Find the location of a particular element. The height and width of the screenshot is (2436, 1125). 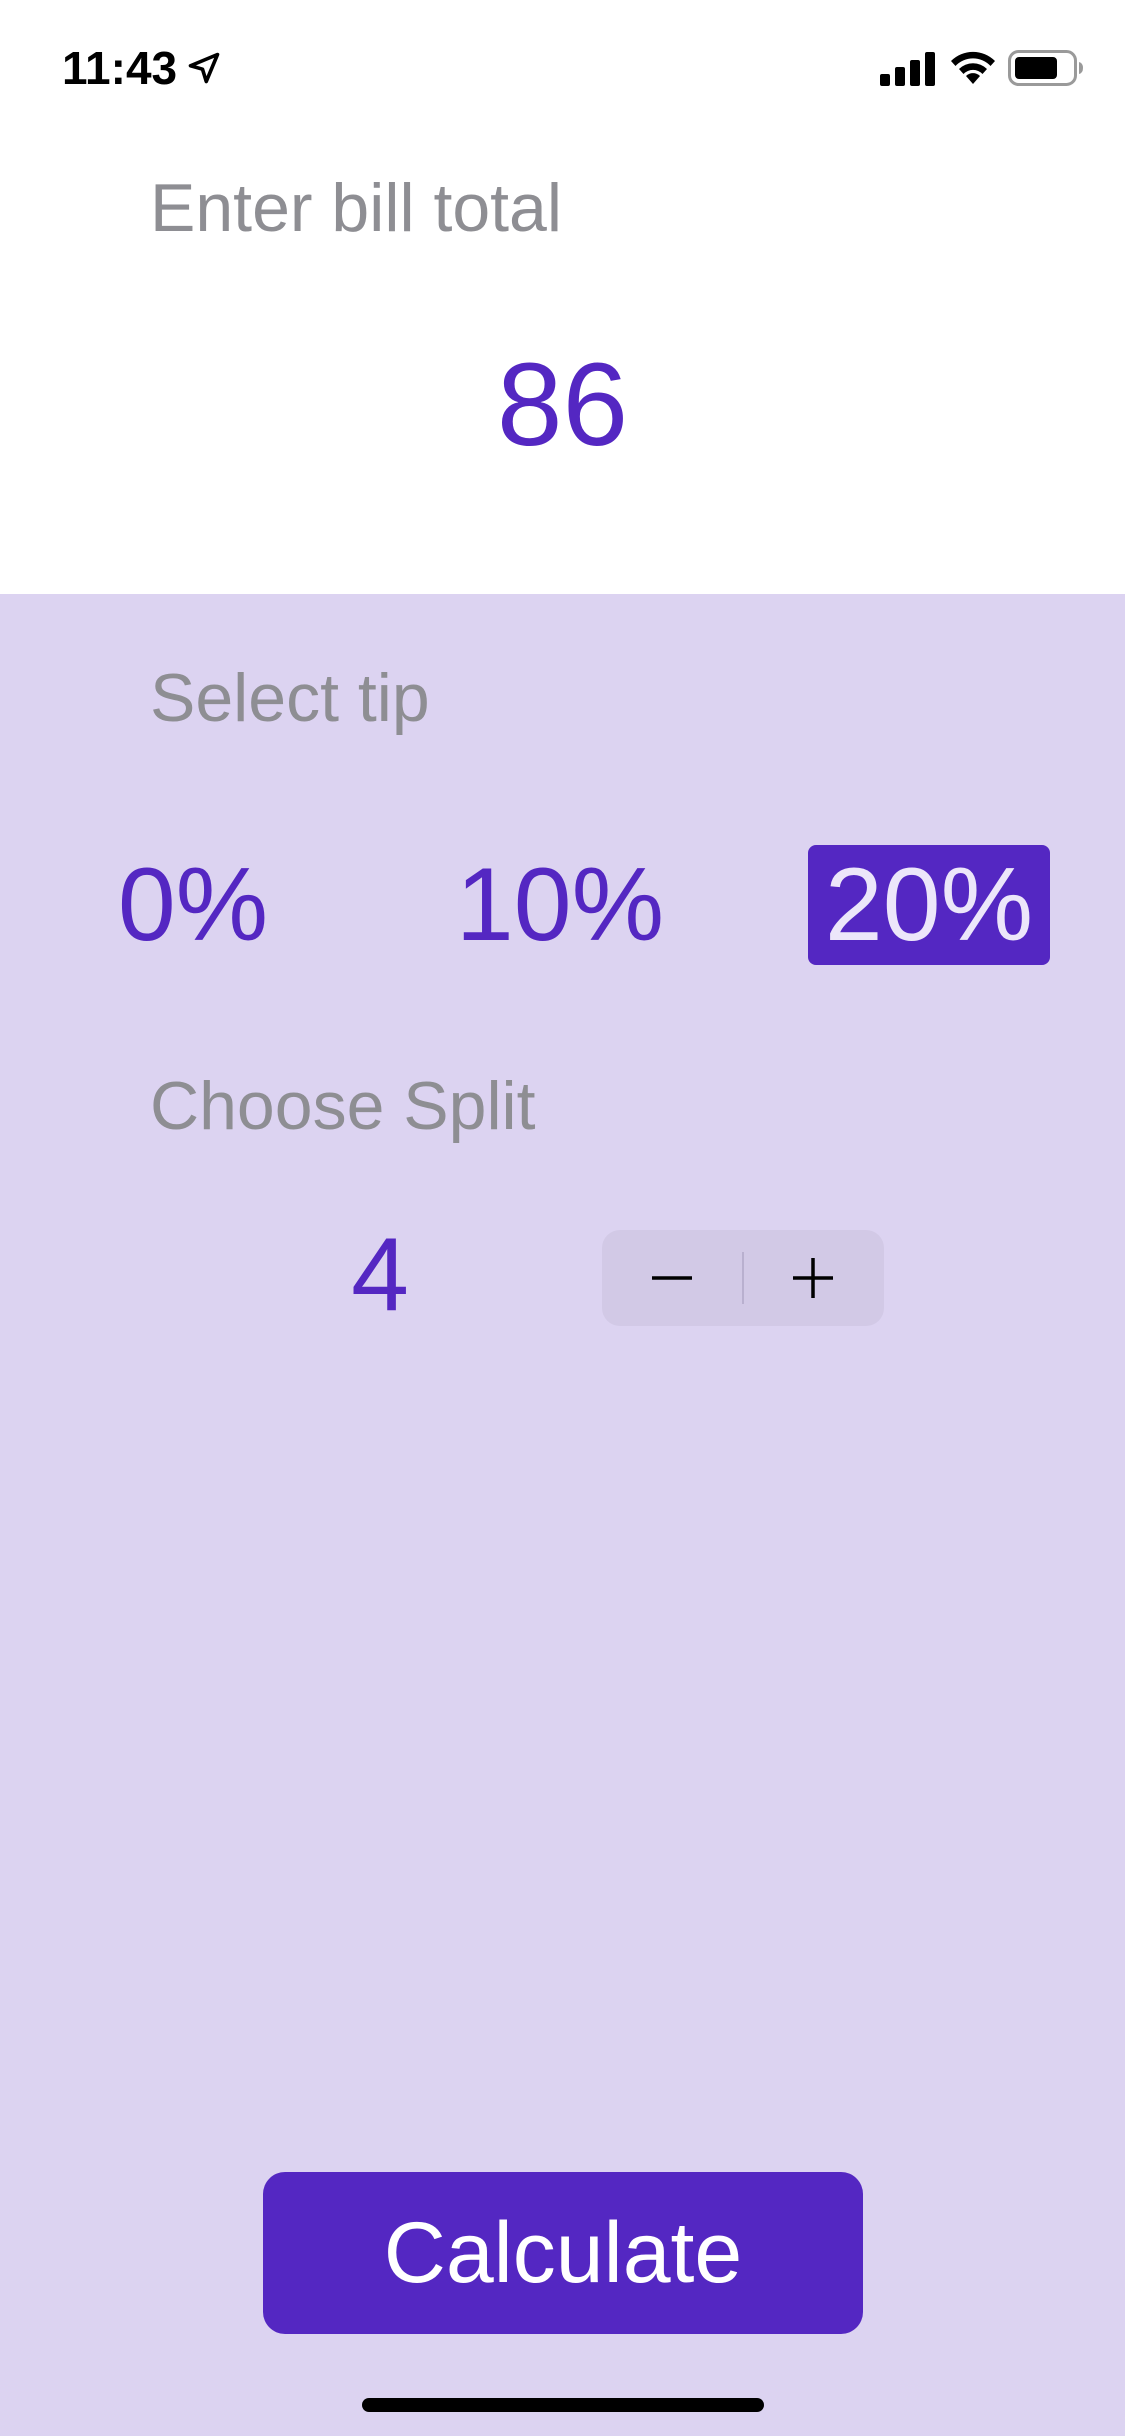

status-time: 11:43 is located at coordinates (120, 68).